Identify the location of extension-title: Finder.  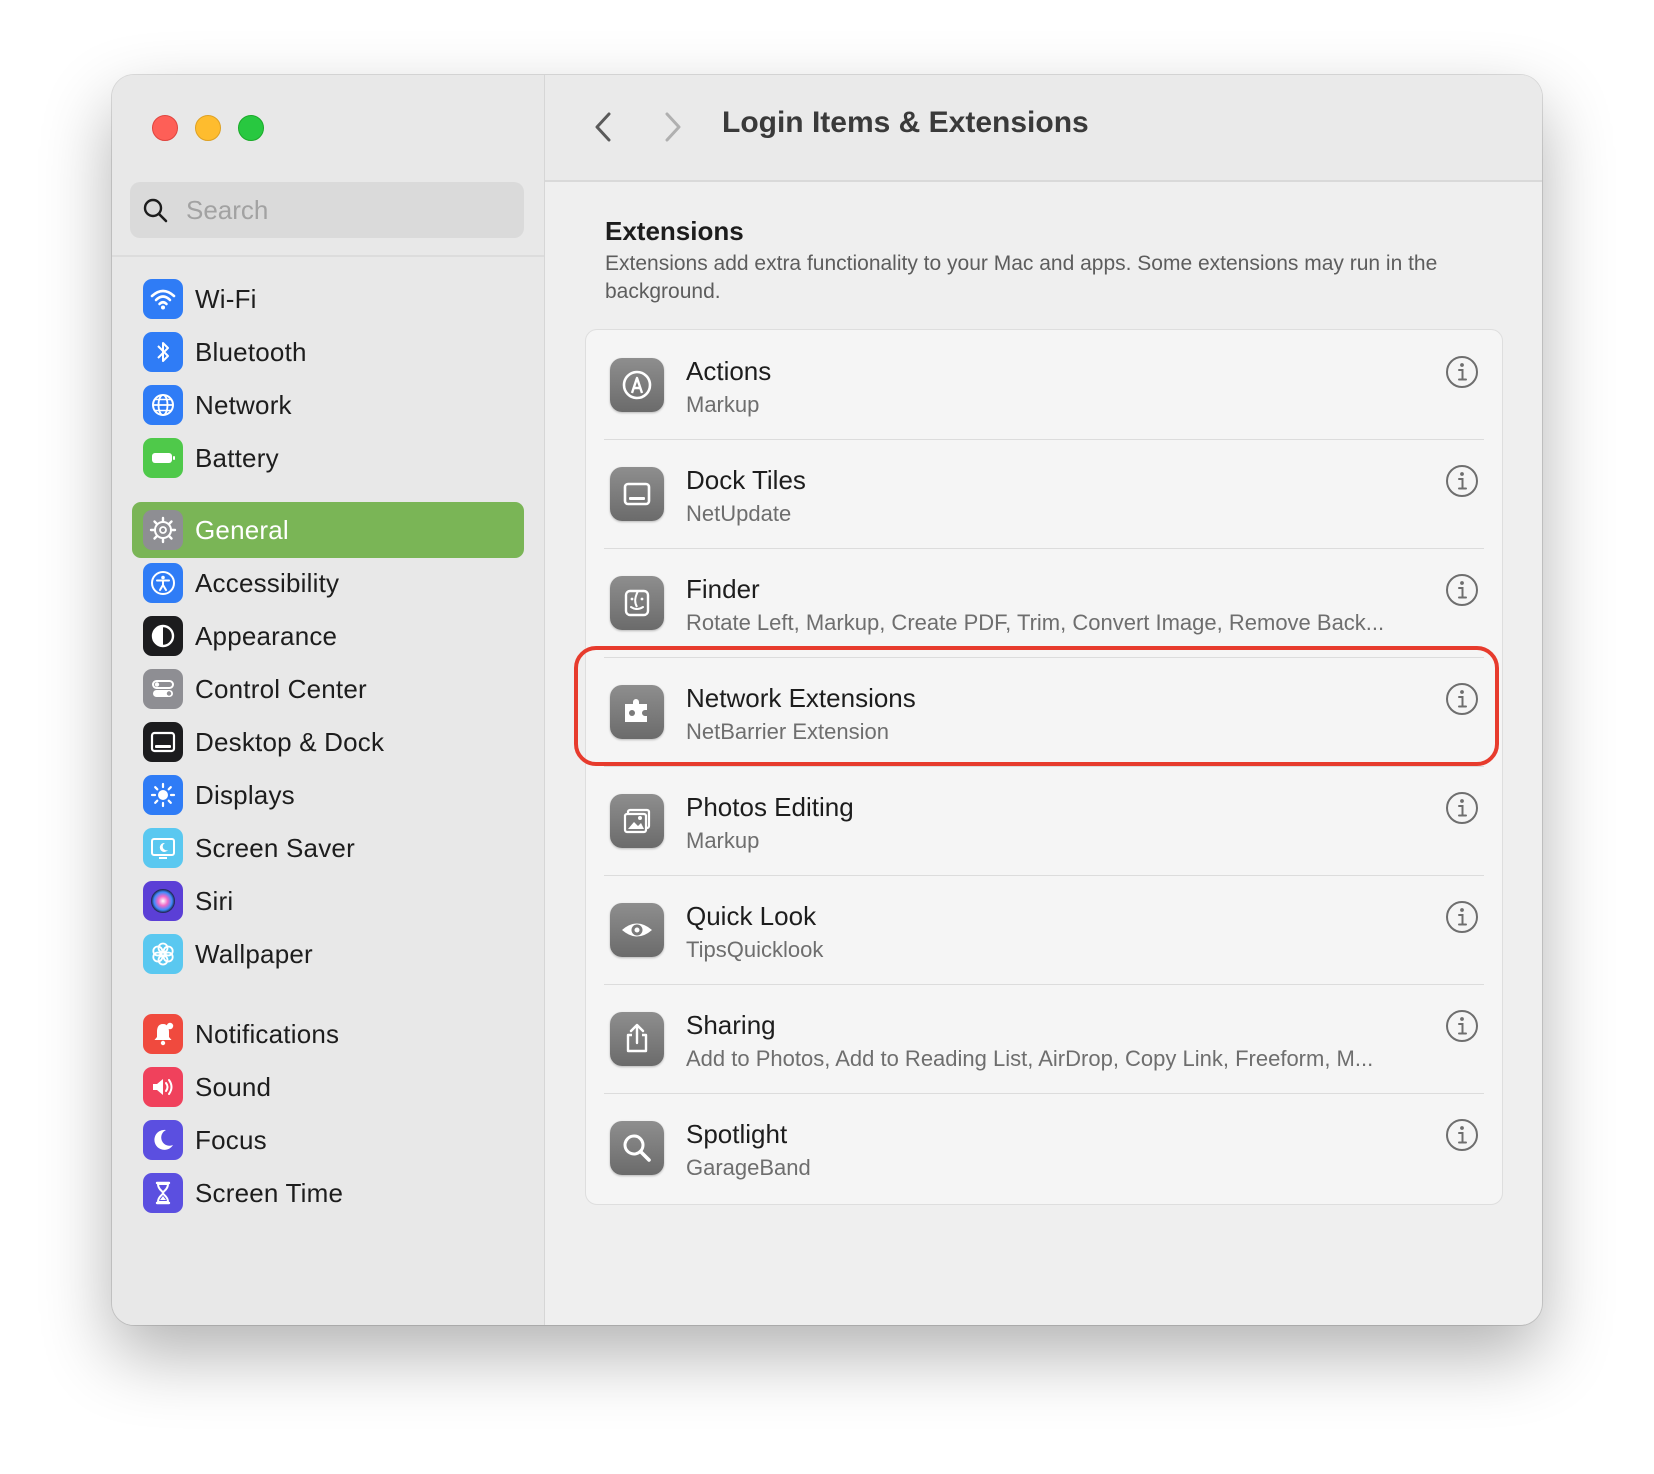
(723, 589).